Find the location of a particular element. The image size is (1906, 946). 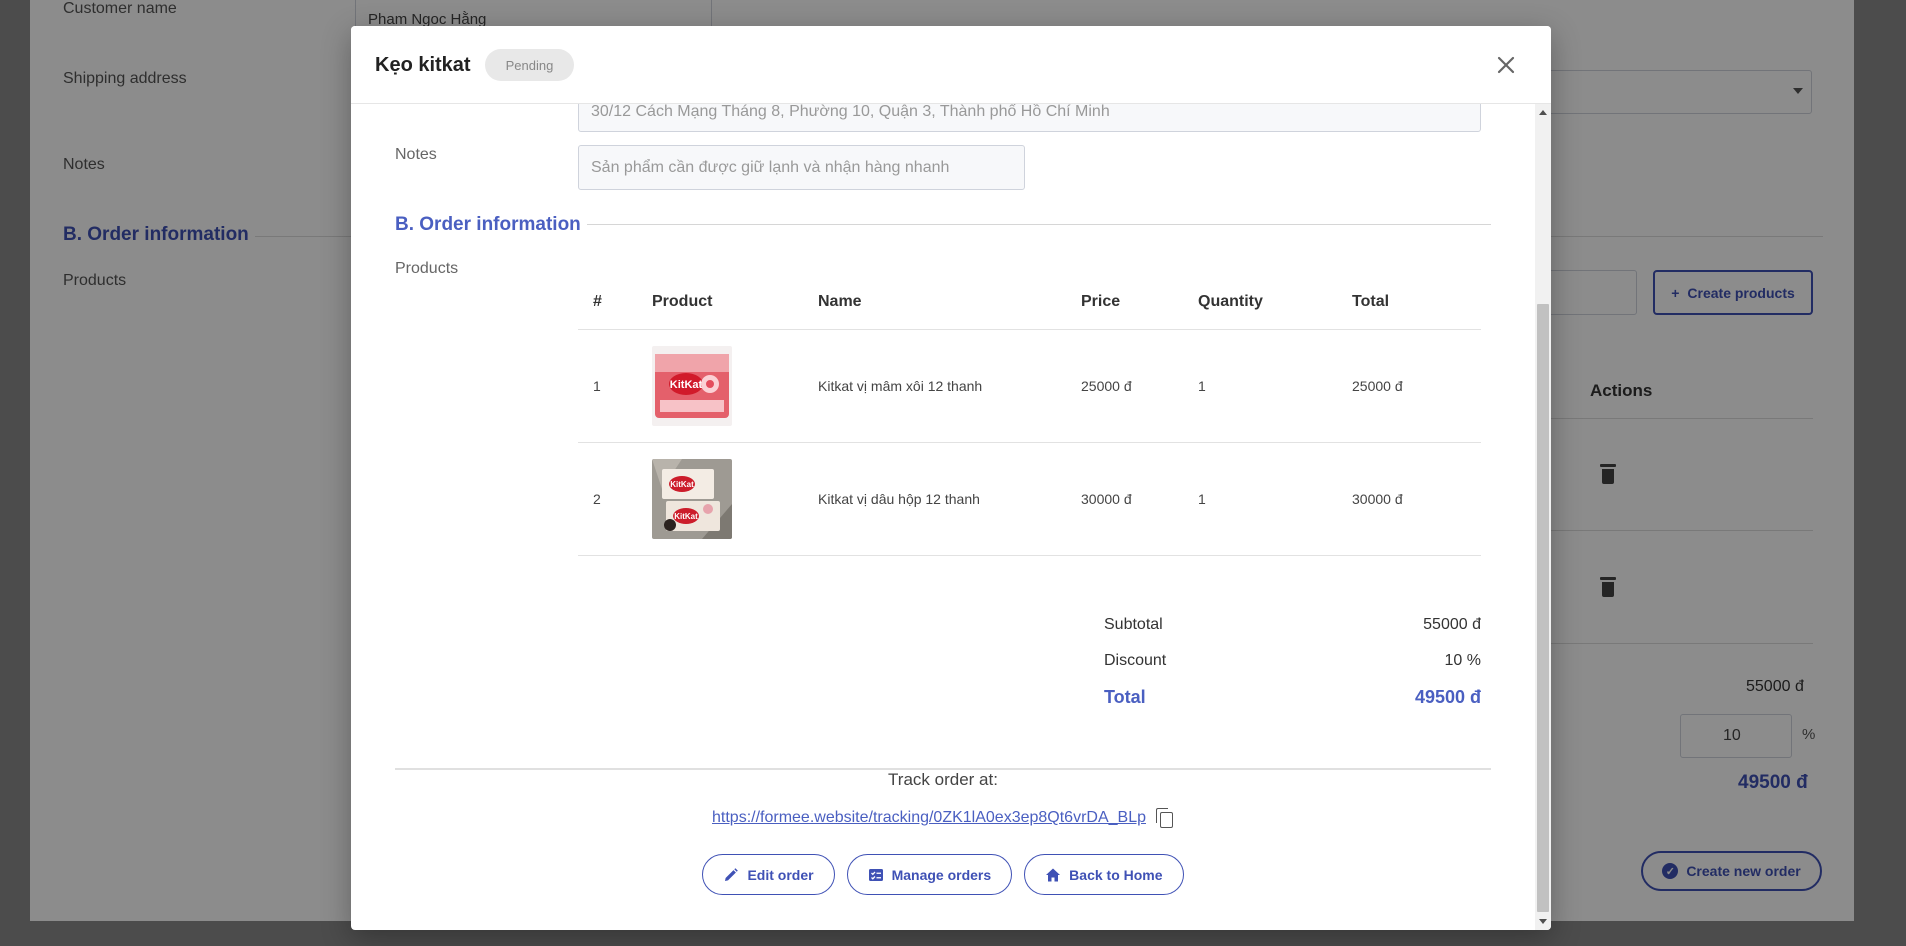

column-header-quantity: Quantity is located at coordinates (1230, 301).